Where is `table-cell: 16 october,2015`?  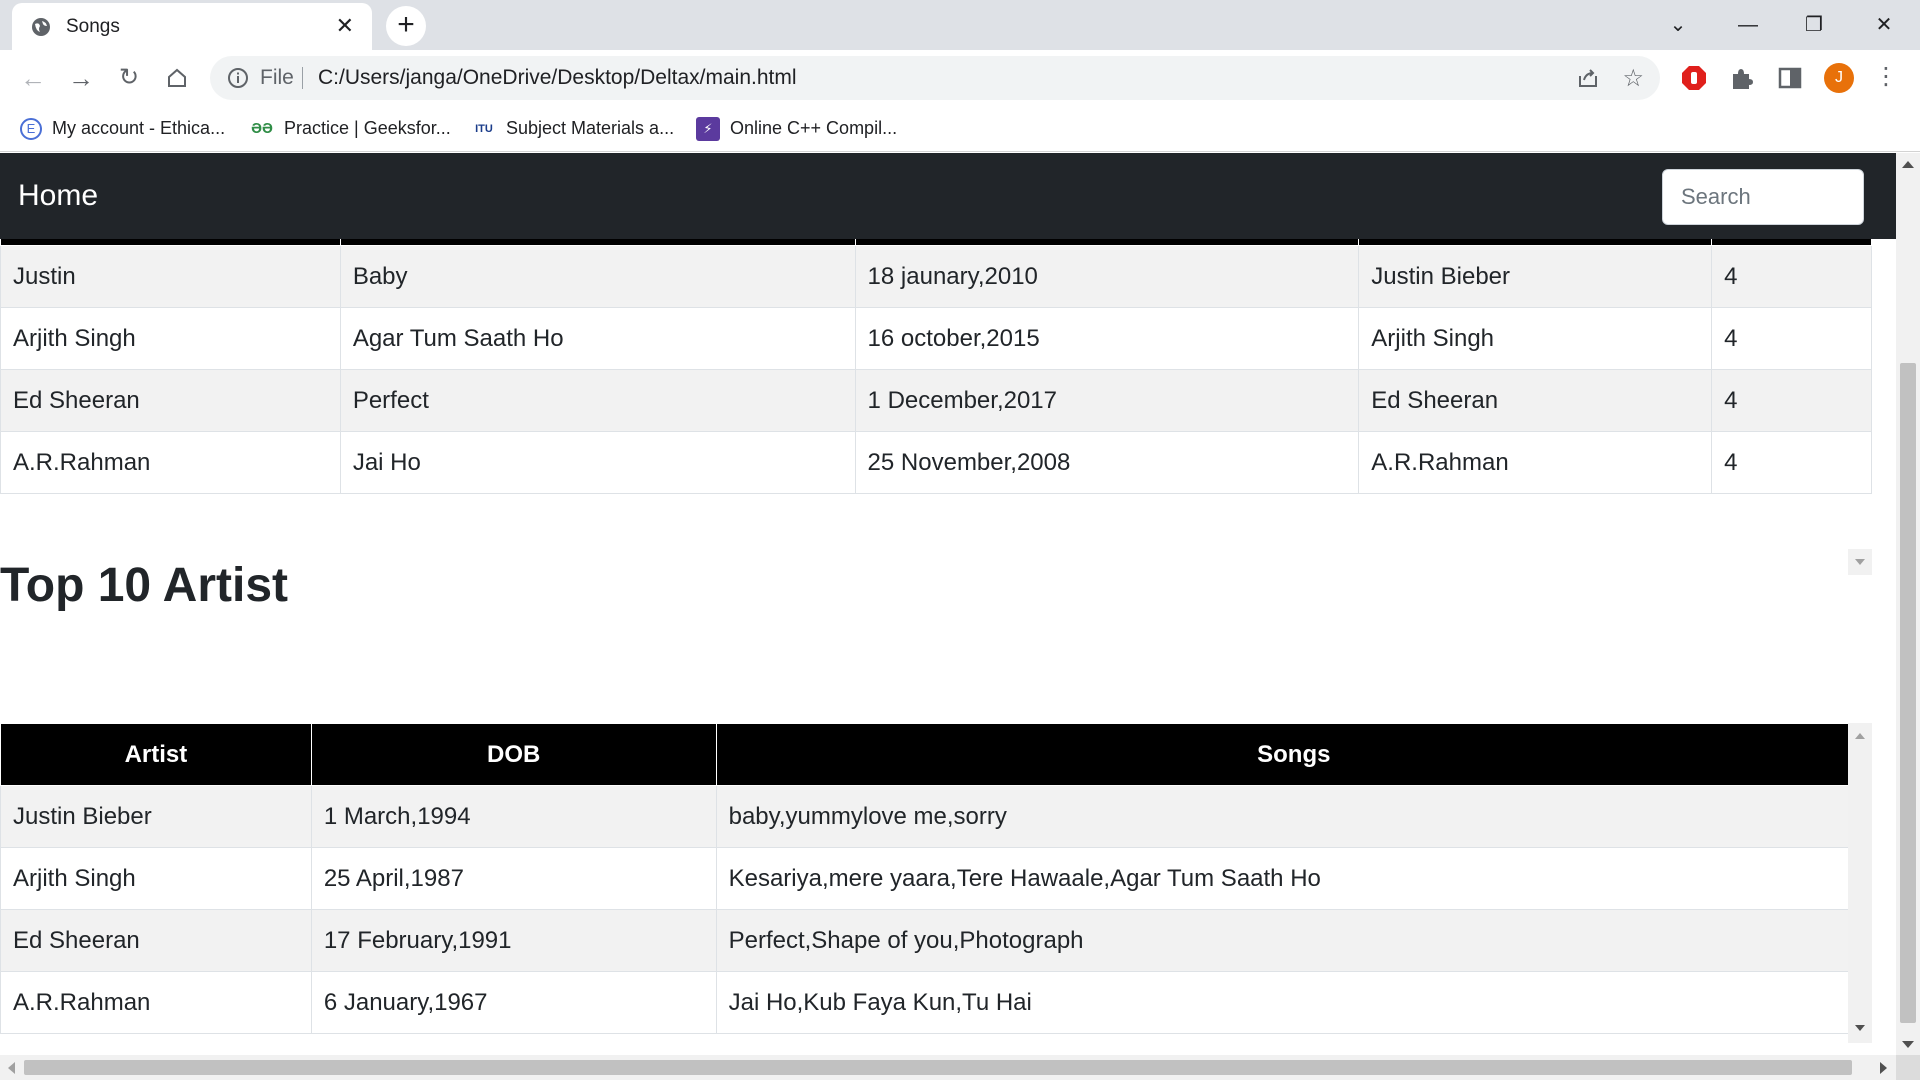
table-cell: 16 october,2015 is located at coordinates (1107, 338).